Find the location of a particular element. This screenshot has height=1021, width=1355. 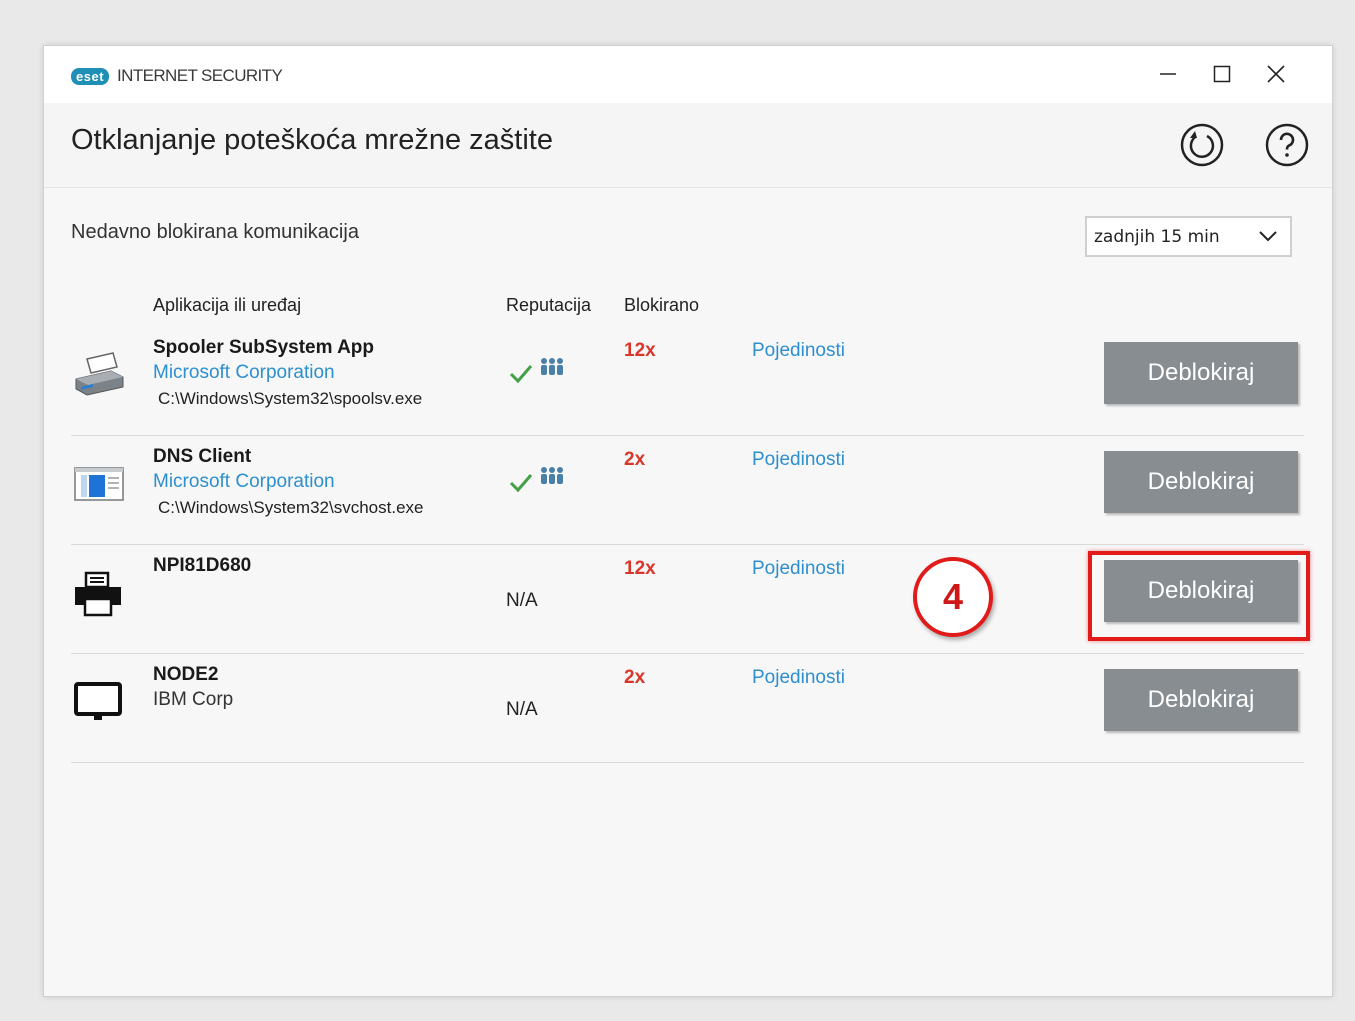

time-filter-value: zadnjih 15 min is located at coordinates (1157, 236).